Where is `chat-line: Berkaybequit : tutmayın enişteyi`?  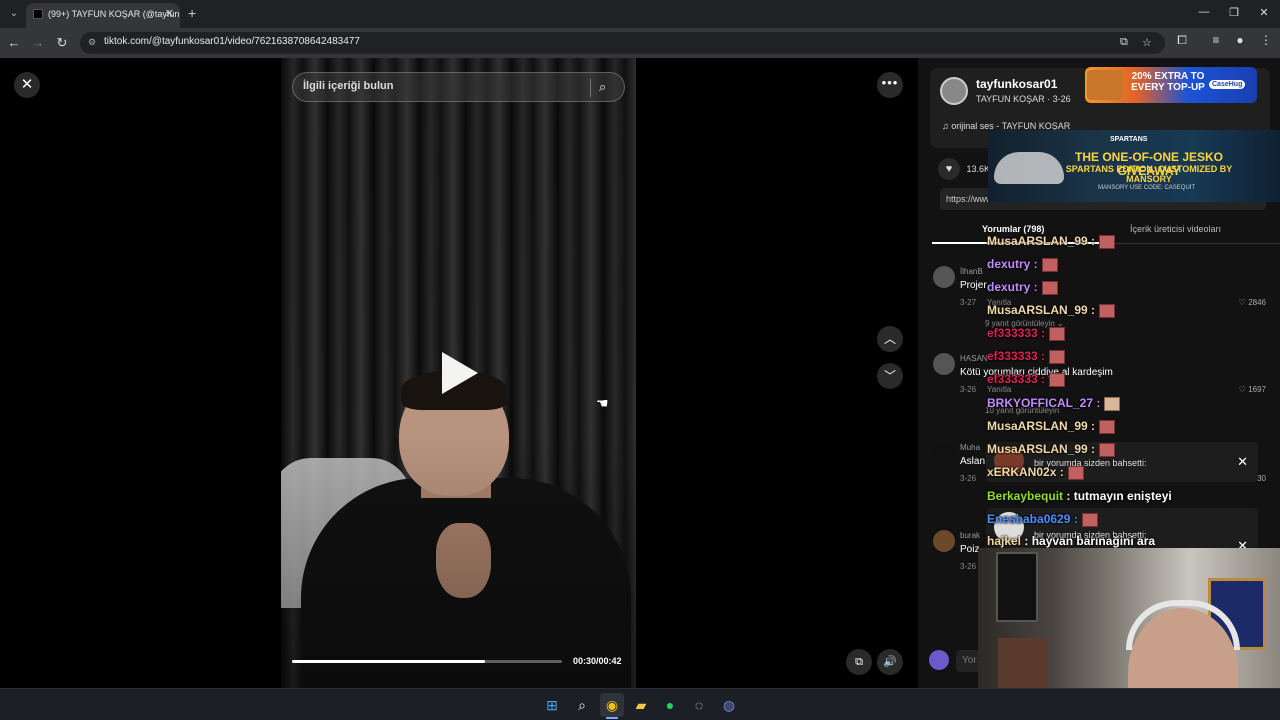 chat-line: Berkaybequit : tutmayın enişteyi is located at coordinates (1079, 496).